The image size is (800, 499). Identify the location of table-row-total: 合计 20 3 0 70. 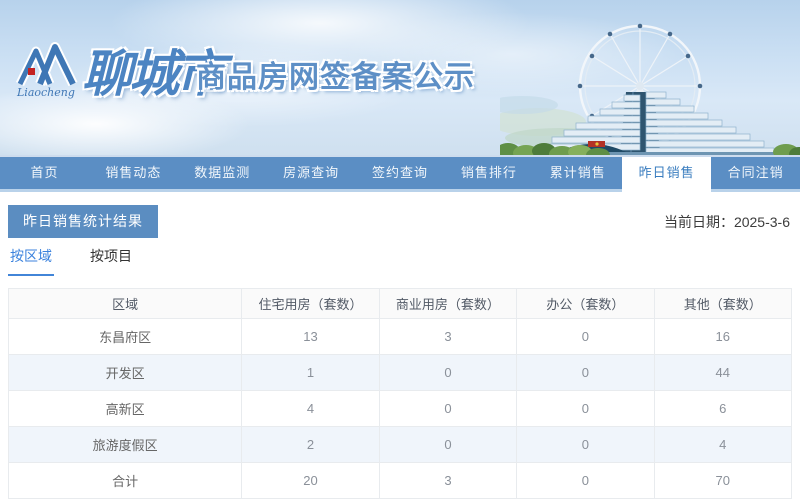
(400, 480).